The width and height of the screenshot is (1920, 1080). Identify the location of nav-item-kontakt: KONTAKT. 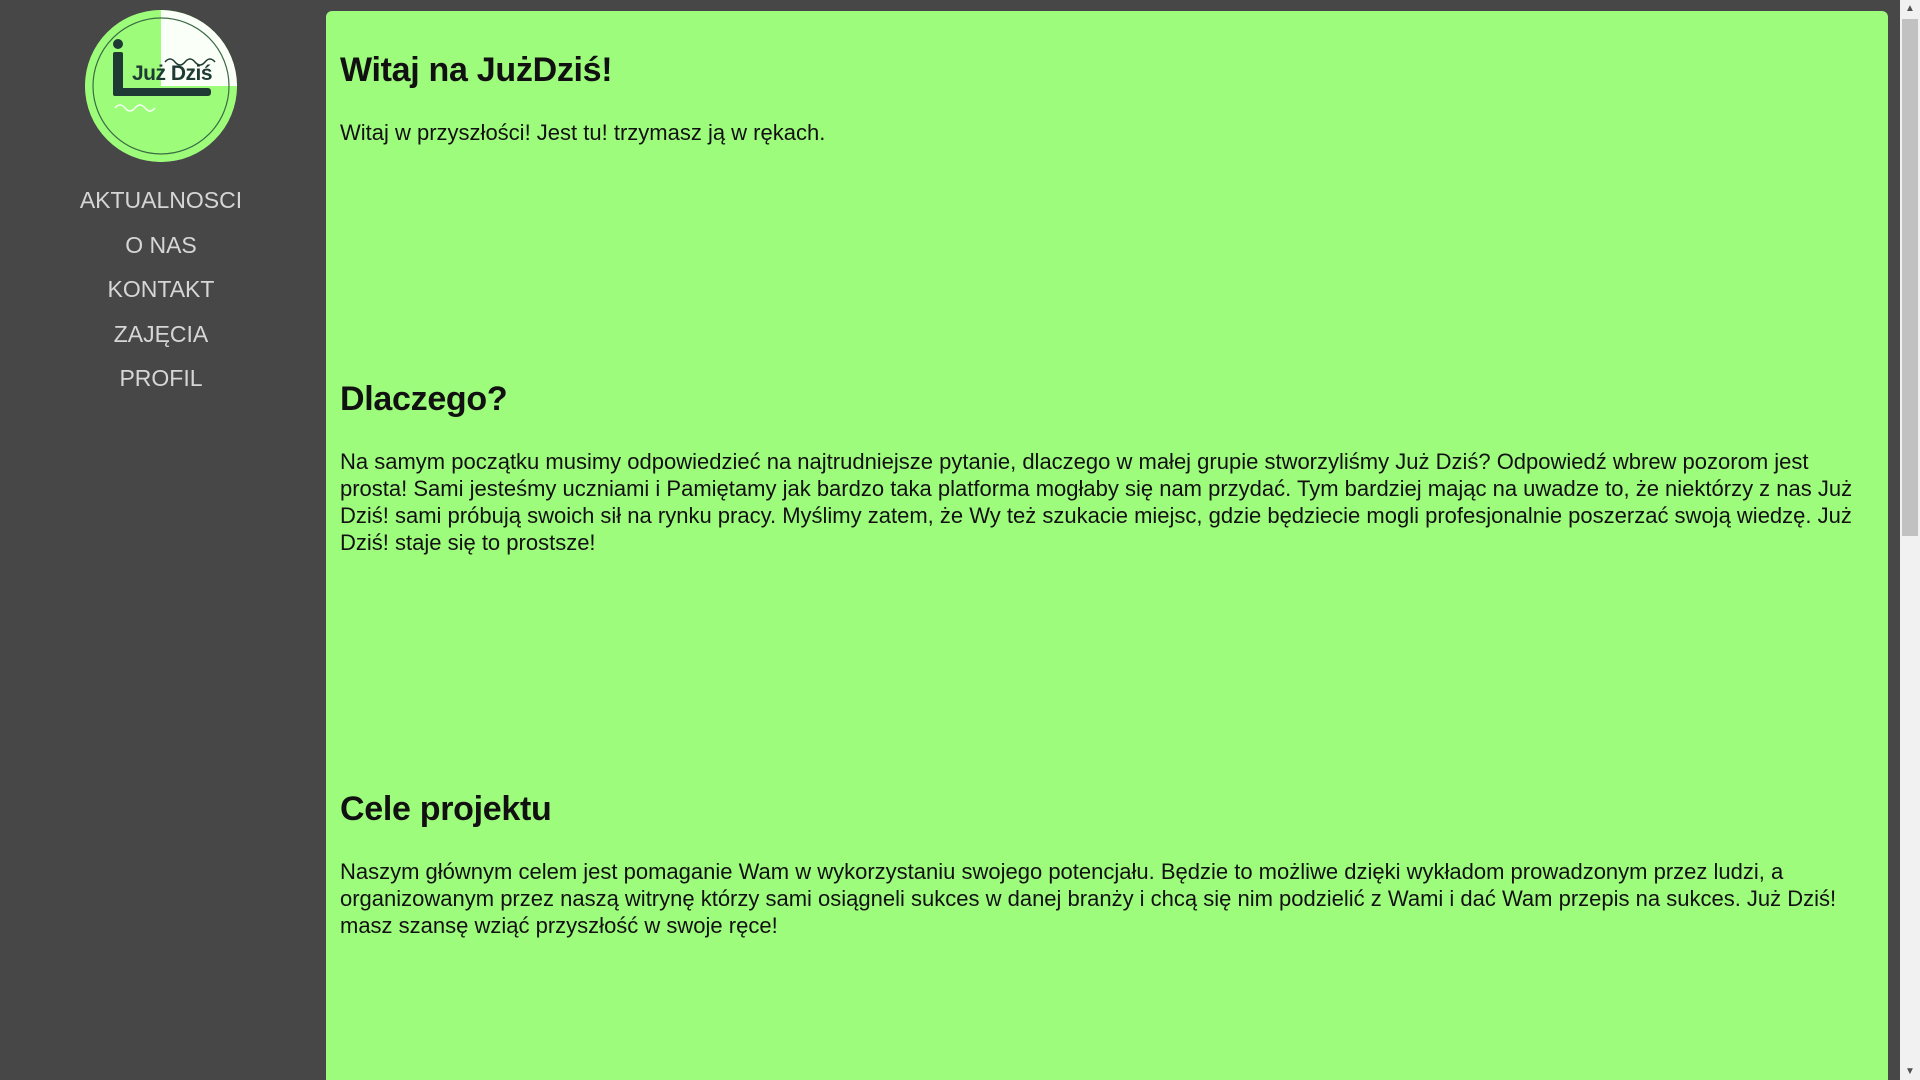
(161, 289).